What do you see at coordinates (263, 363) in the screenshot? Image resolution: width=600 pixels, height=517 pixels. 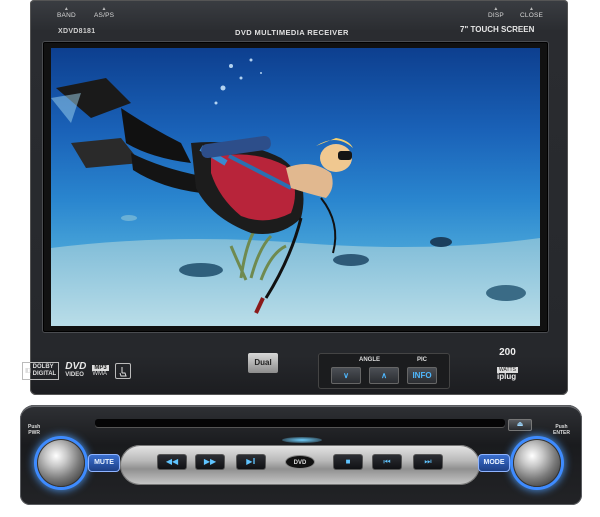 I see `brand-logo: Dual` at bounding box center [263, 363].